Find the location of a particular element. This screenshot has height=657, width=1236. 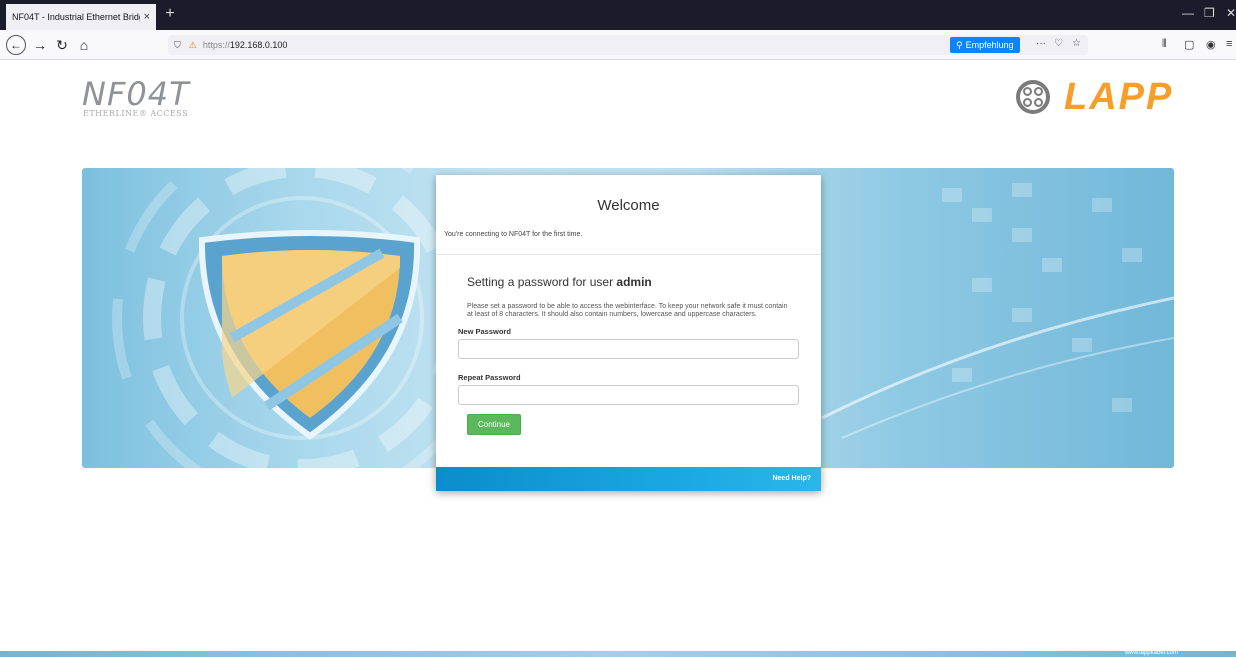

restore-icon: ❐ is located at coordinates (1209, 13).